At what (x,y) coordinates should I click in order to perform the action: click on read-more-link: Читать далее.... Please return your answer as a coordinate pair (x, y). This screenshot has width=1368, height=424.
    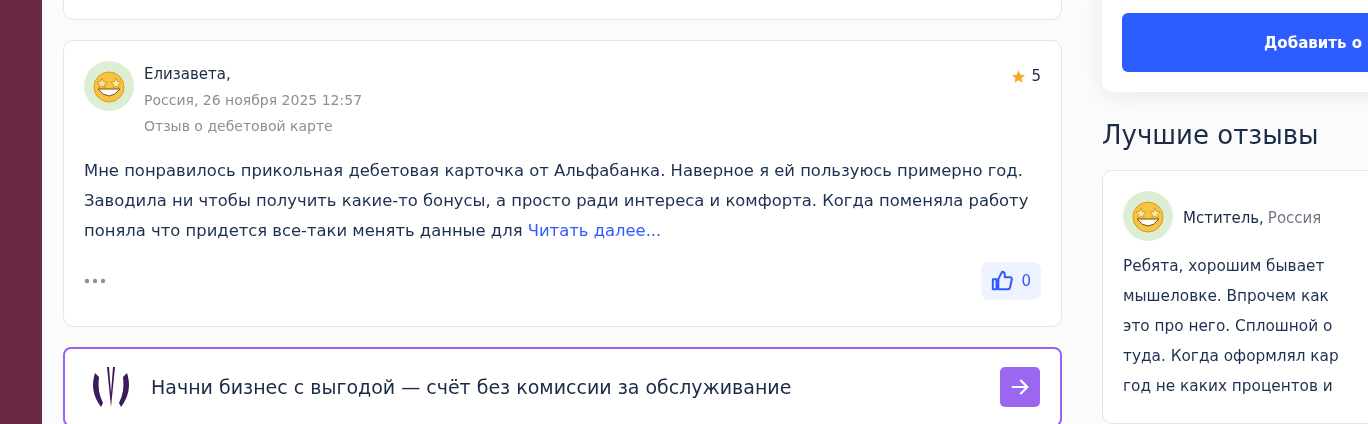
    Looking at the image, I should click on (594, 230).